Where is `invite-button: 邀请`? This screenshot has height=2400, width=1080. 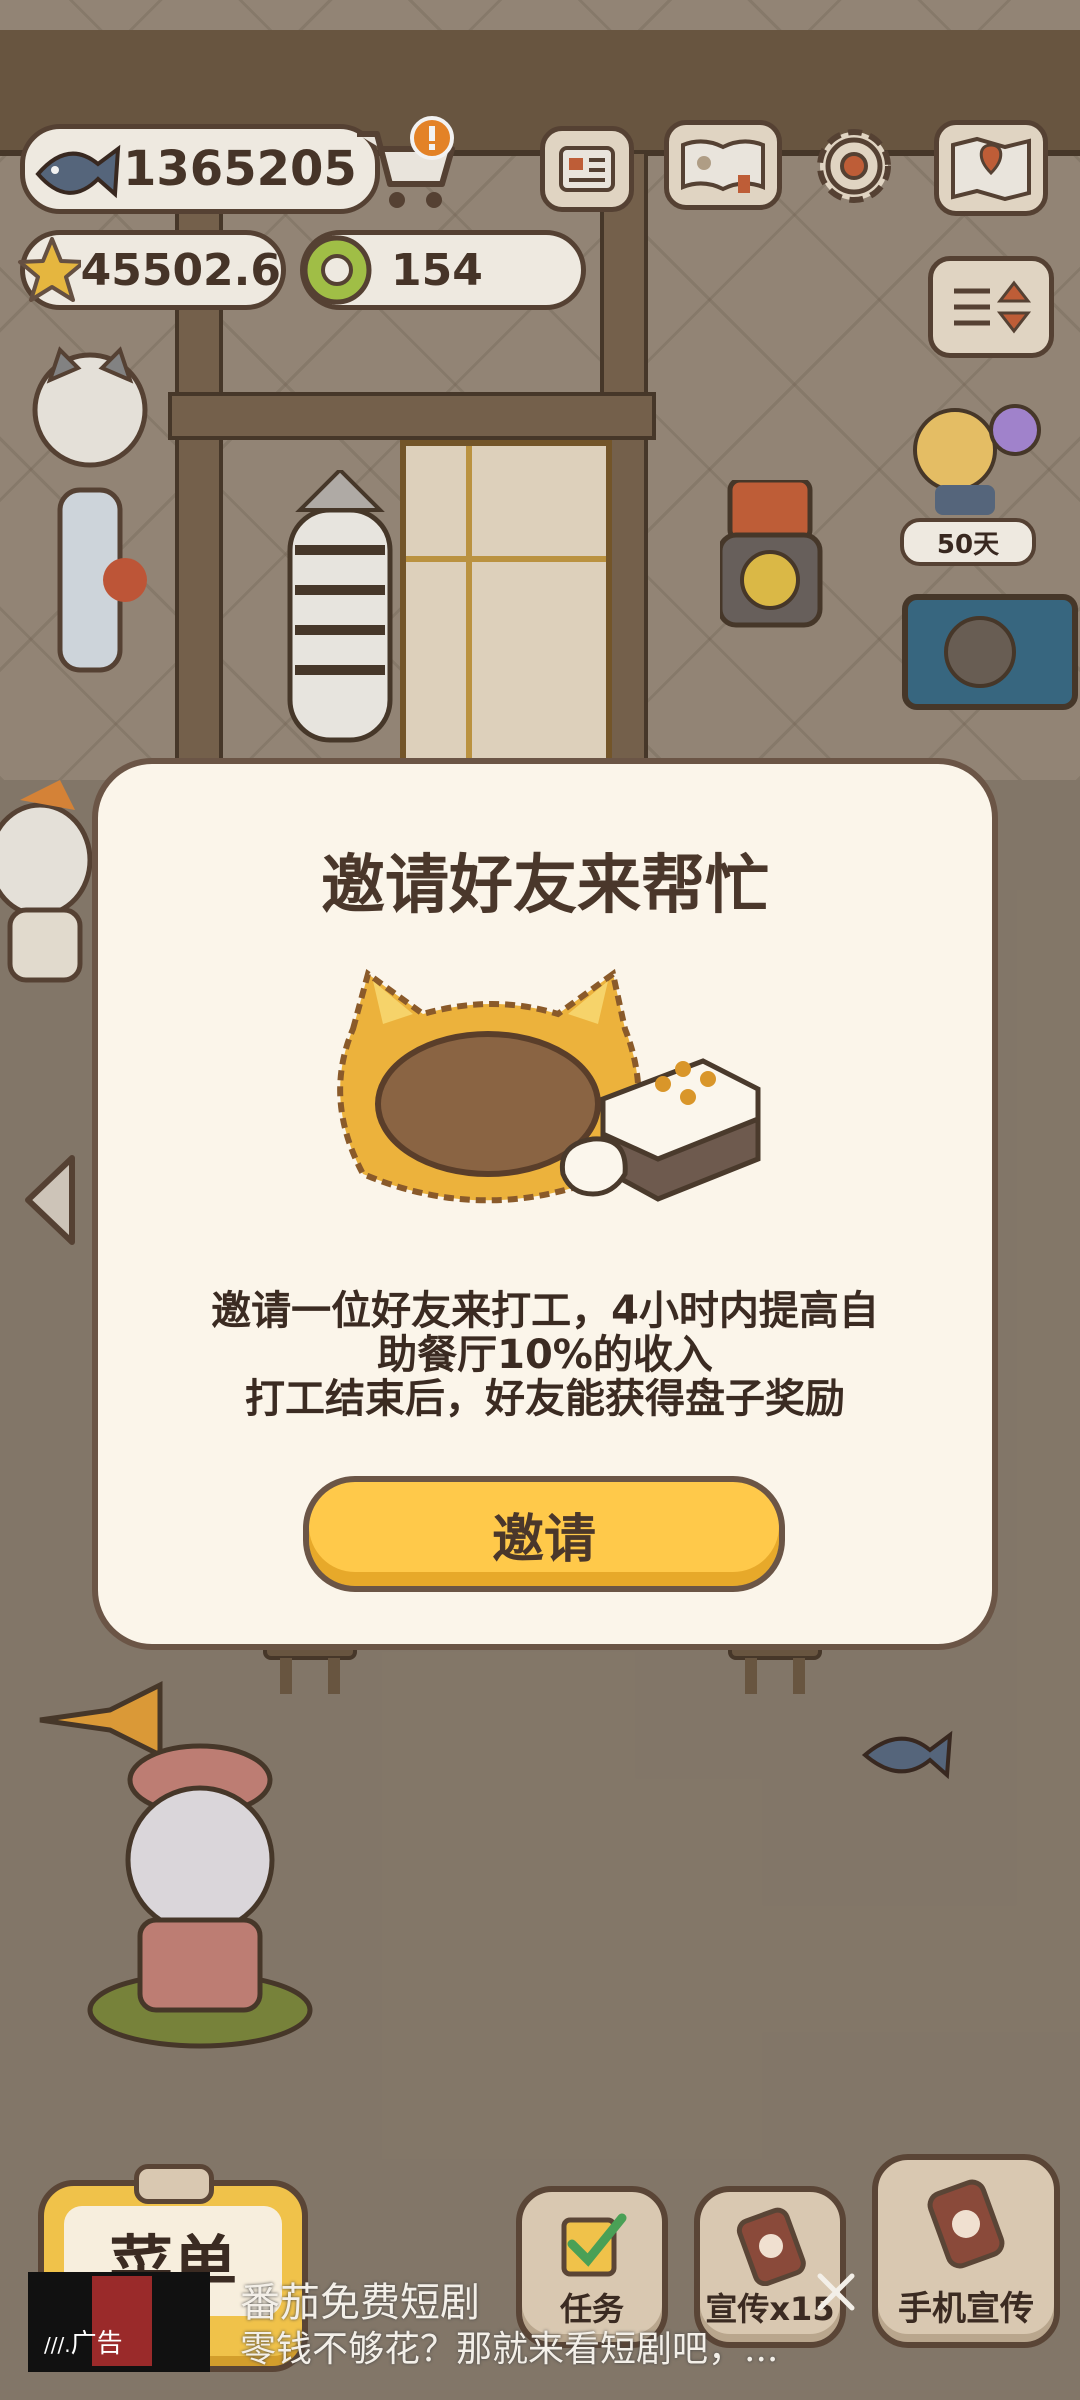 invite-button: 邀请 is located at coordinates (544, 1534).